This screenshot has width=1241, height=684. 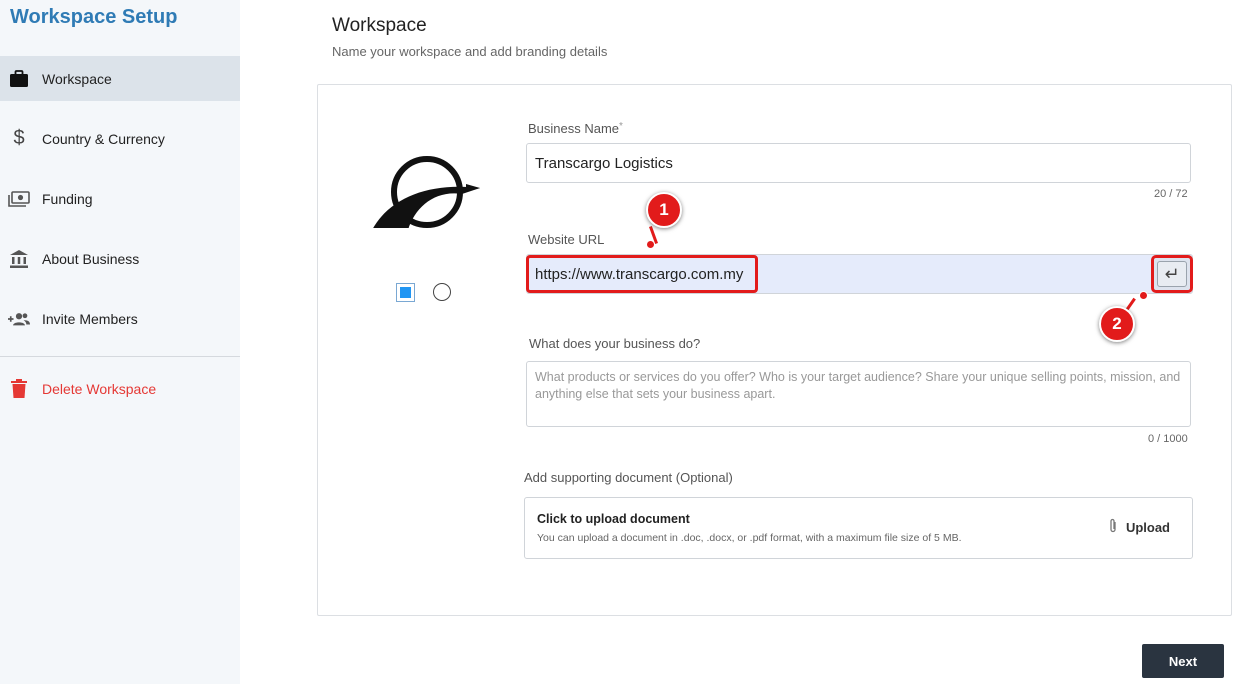 What do you see at coordinates (405, 292) in the screenshot?
I see `logo-option-square` at bounding box center [405, 292].